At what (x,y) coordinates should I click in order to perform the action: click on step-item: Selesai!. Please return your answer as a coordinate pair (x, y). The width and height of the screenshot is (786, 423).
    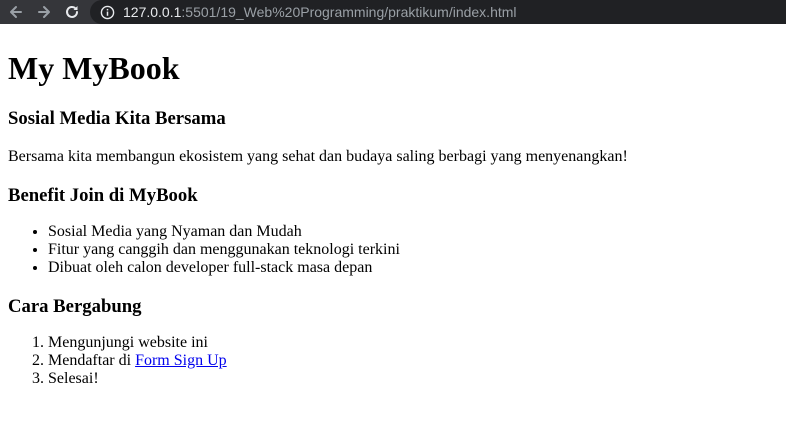
    Looking at the image, I should click on (413, 379).